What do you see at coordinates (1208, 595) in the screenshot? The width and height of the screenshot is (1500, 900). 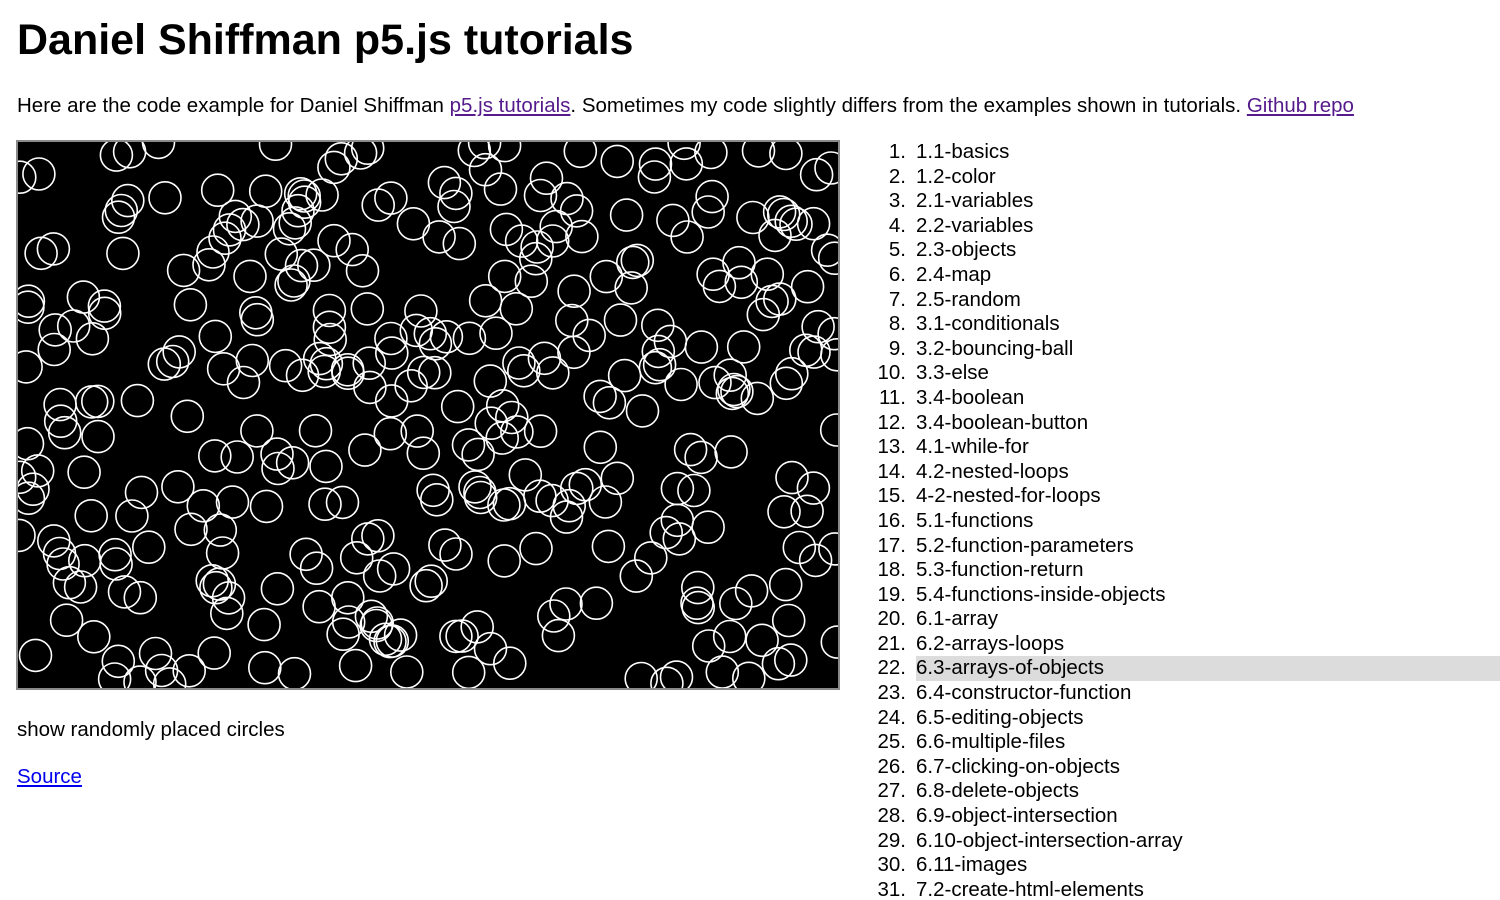 I see `tutorial-item-label: 5.4-functions-inside-objects` at bounding box center [1208, 595].